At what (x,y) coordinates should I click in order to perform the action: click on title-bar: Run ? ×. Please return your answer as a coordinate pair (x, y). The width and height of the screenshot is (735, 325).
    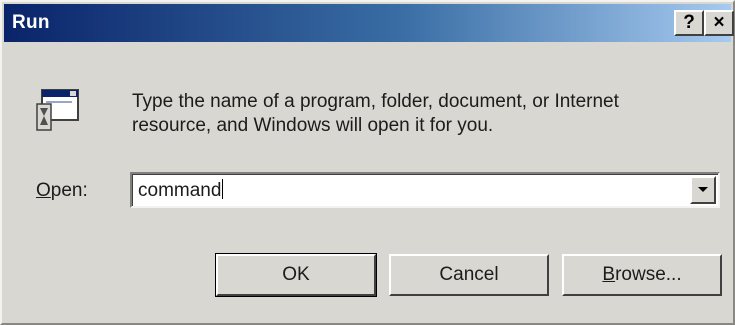
    Looking at the image, I should click on (369, 23).